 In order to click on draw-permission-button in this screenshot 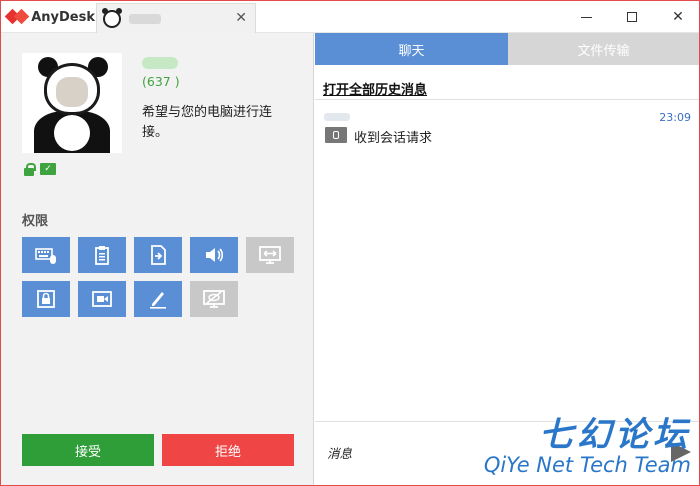, I will do `click(158, 299)`.